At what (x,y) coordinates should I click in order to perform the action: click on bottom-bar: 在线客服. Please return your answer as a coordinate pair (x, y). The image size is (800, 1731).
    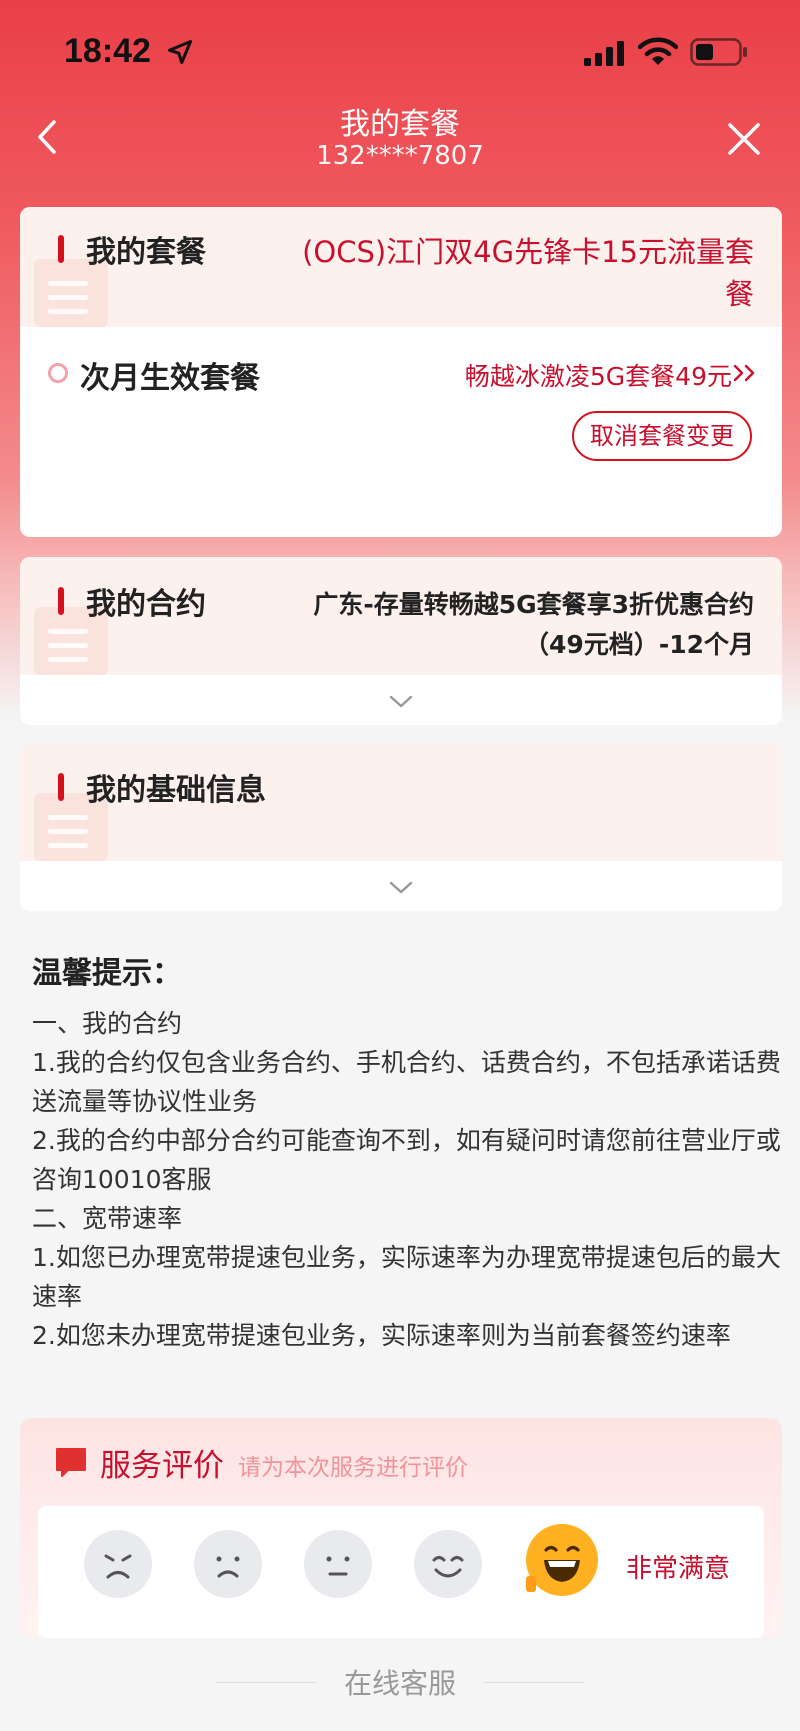
    Looking at the image, I should click on (400, 1684).